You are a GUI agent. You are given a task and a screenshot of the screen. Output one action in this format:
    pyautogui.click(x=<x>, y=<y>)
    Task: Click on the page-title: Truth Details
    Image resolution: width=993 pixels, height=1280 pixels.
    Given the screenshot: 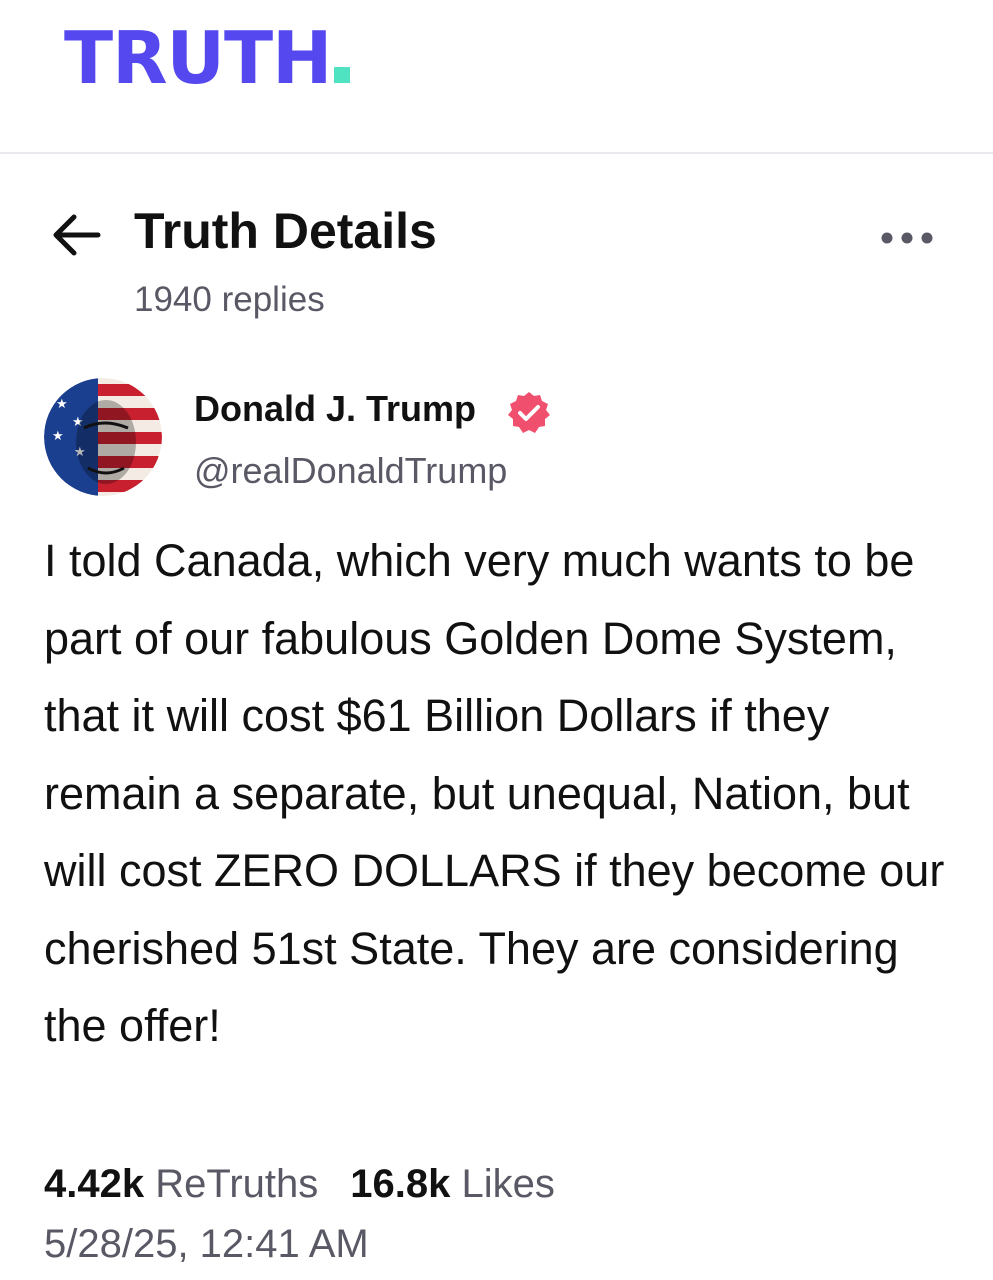 What is the action you would take?
    pyautogui.click(x=285, y=231)
    